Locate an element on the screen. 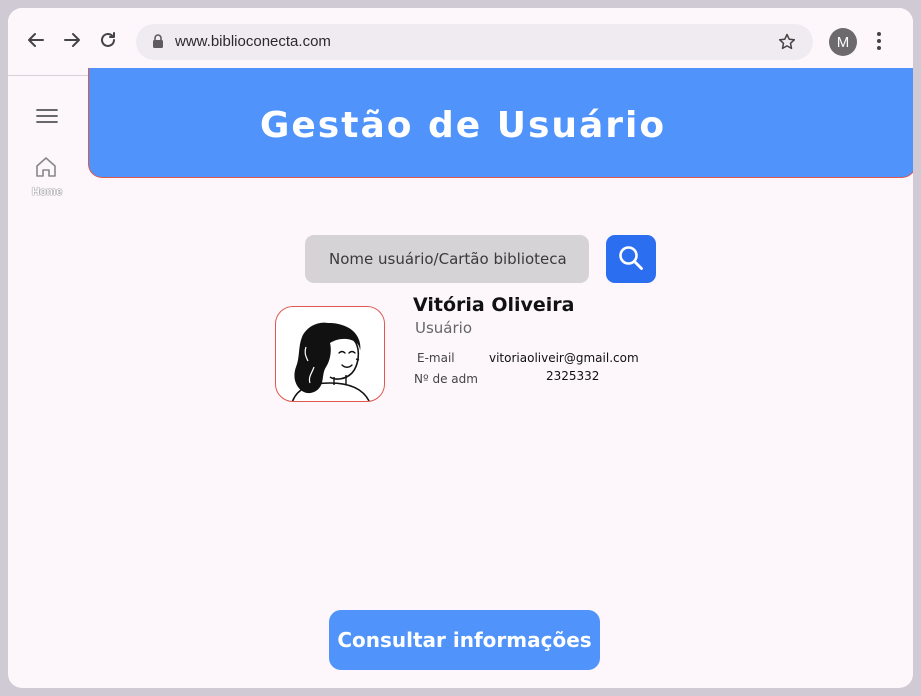  search-input is located at coordinates (447, 259).